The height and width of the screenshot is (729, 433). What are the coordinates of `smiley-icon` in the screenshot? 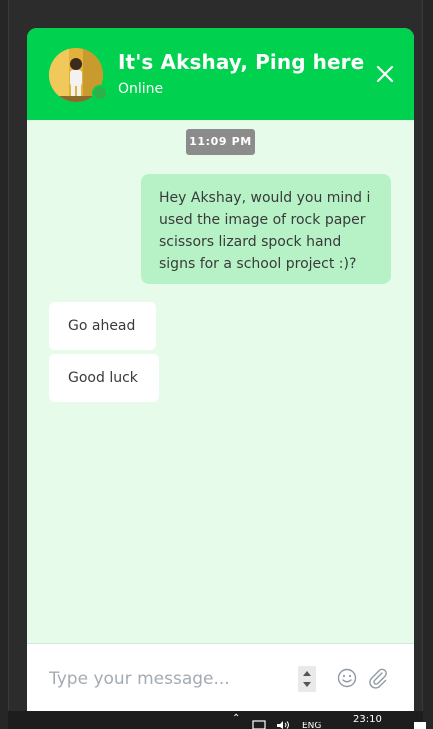 It's located at (347, 678).